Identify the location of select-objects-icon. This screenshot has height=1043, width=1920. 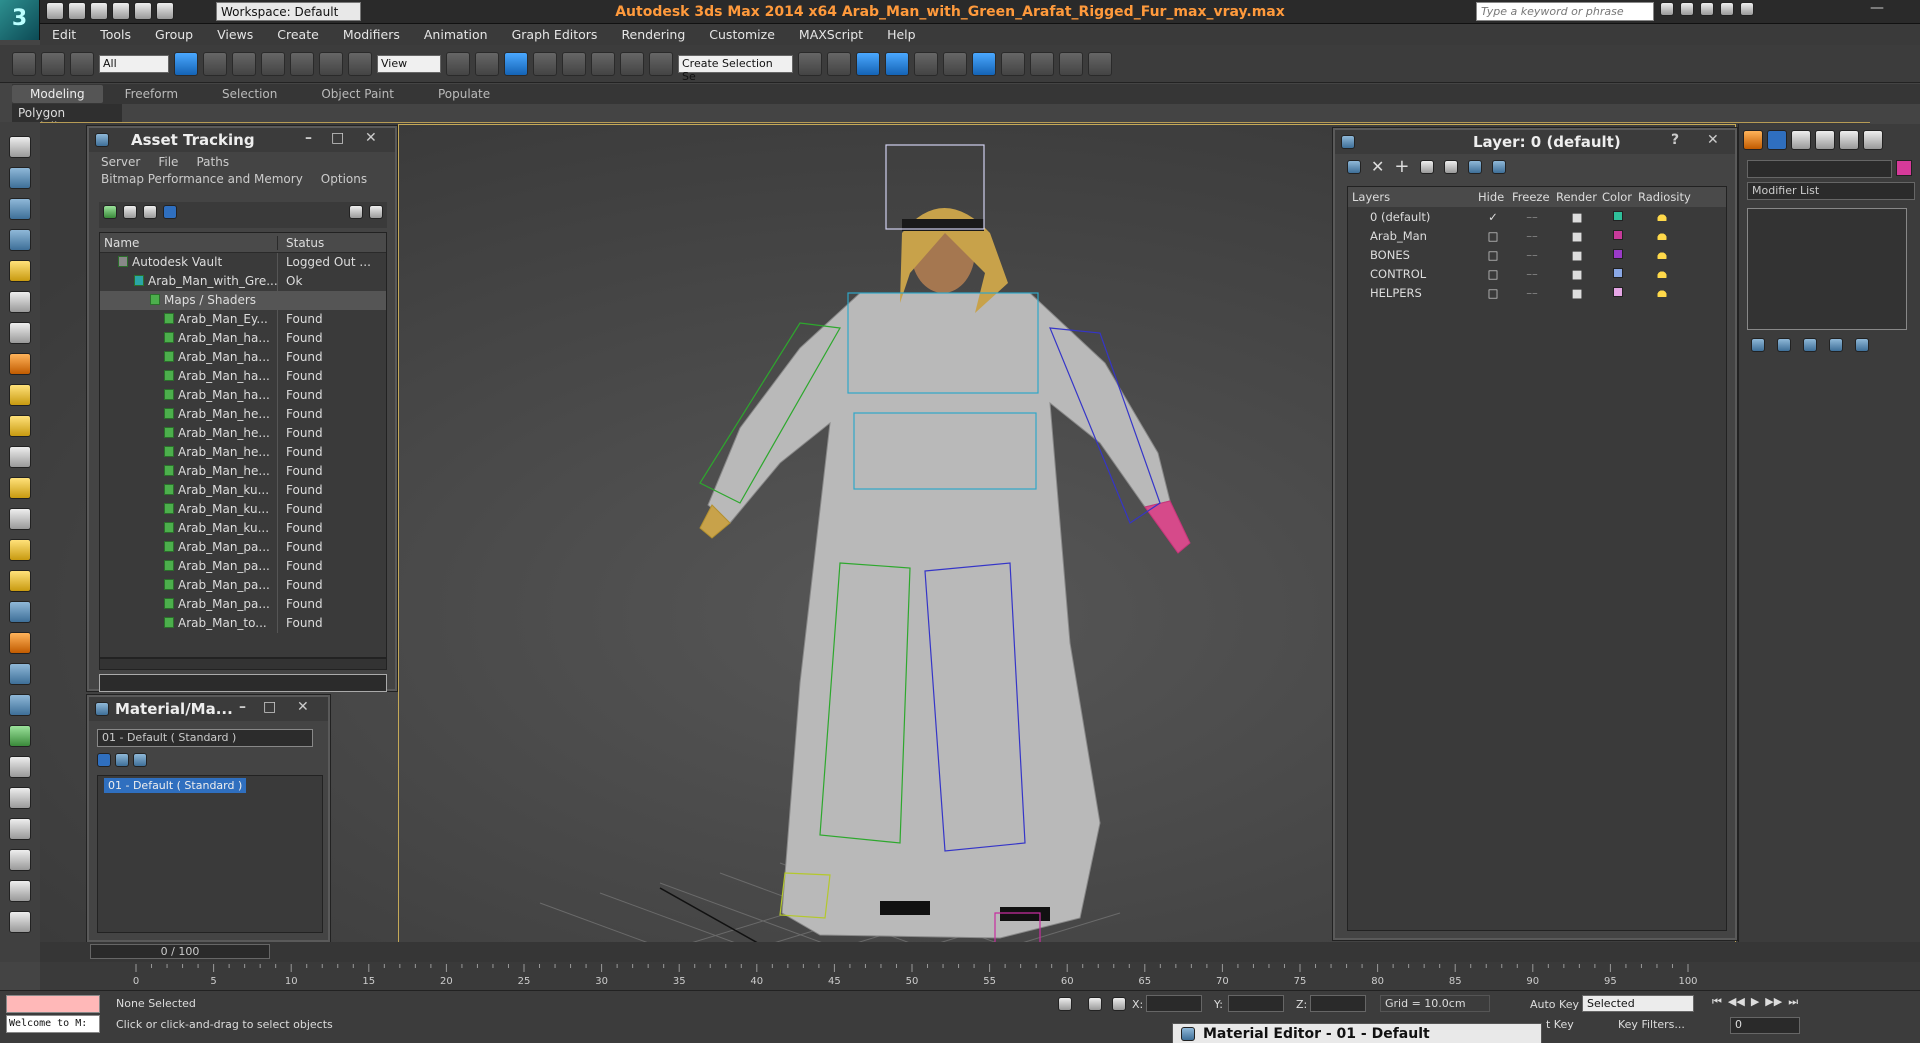
(1426, 167).